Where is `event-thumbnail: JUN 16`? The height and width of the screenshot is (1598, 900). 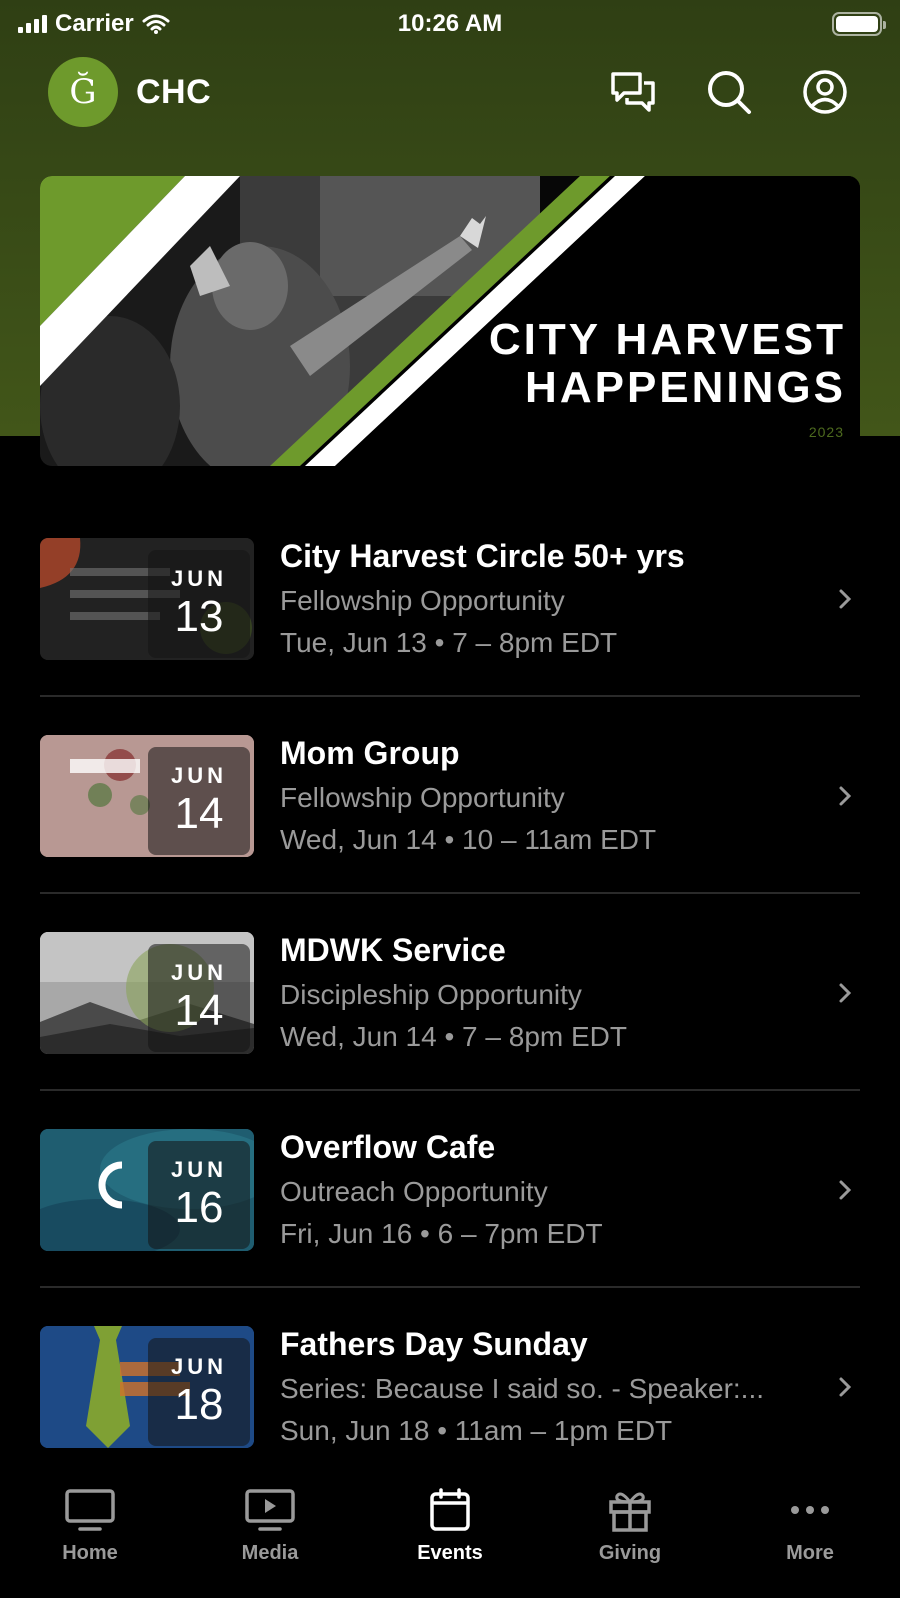
event-thumbnail: JUN 16 is located at coordinates (147, 1189).